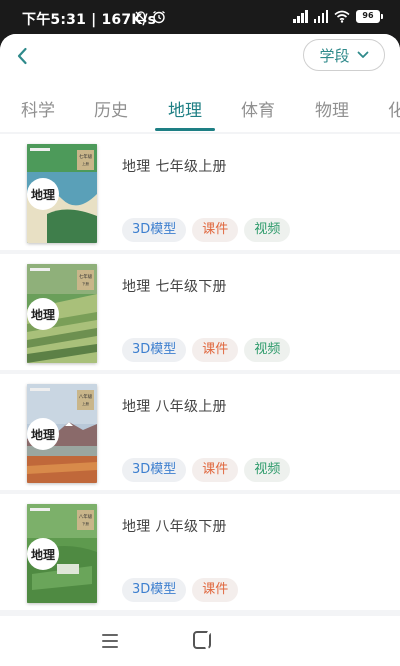 The image size is (400, 666). What do you see at coordinates (295, 640) in the screenshot?
I see `watermark-brand: 西西软件园` at bounding box center [295, 640].